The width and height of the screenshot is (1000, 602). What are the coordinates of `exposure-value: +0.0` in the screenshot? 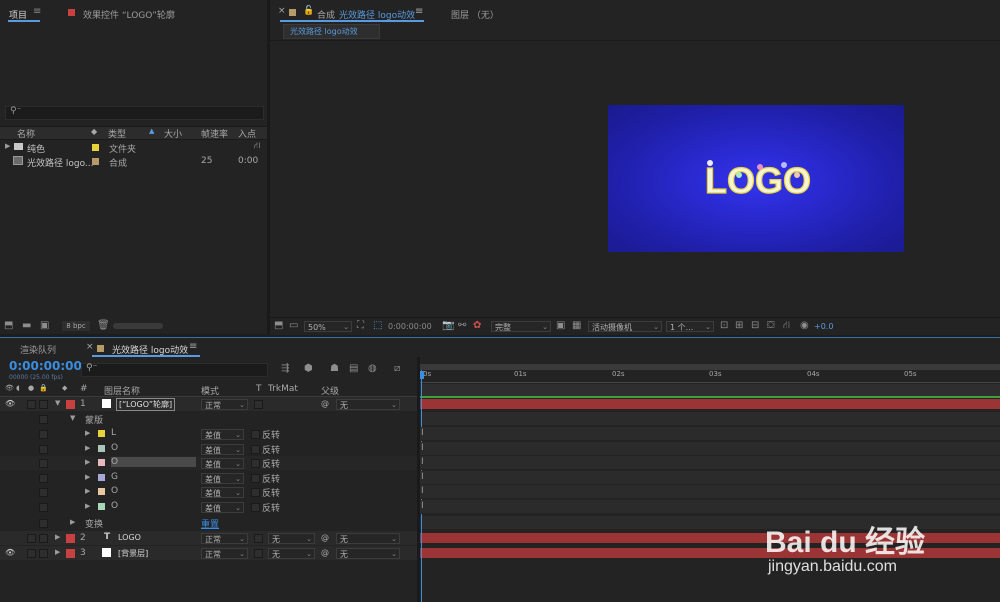 It's located at (823, 326).